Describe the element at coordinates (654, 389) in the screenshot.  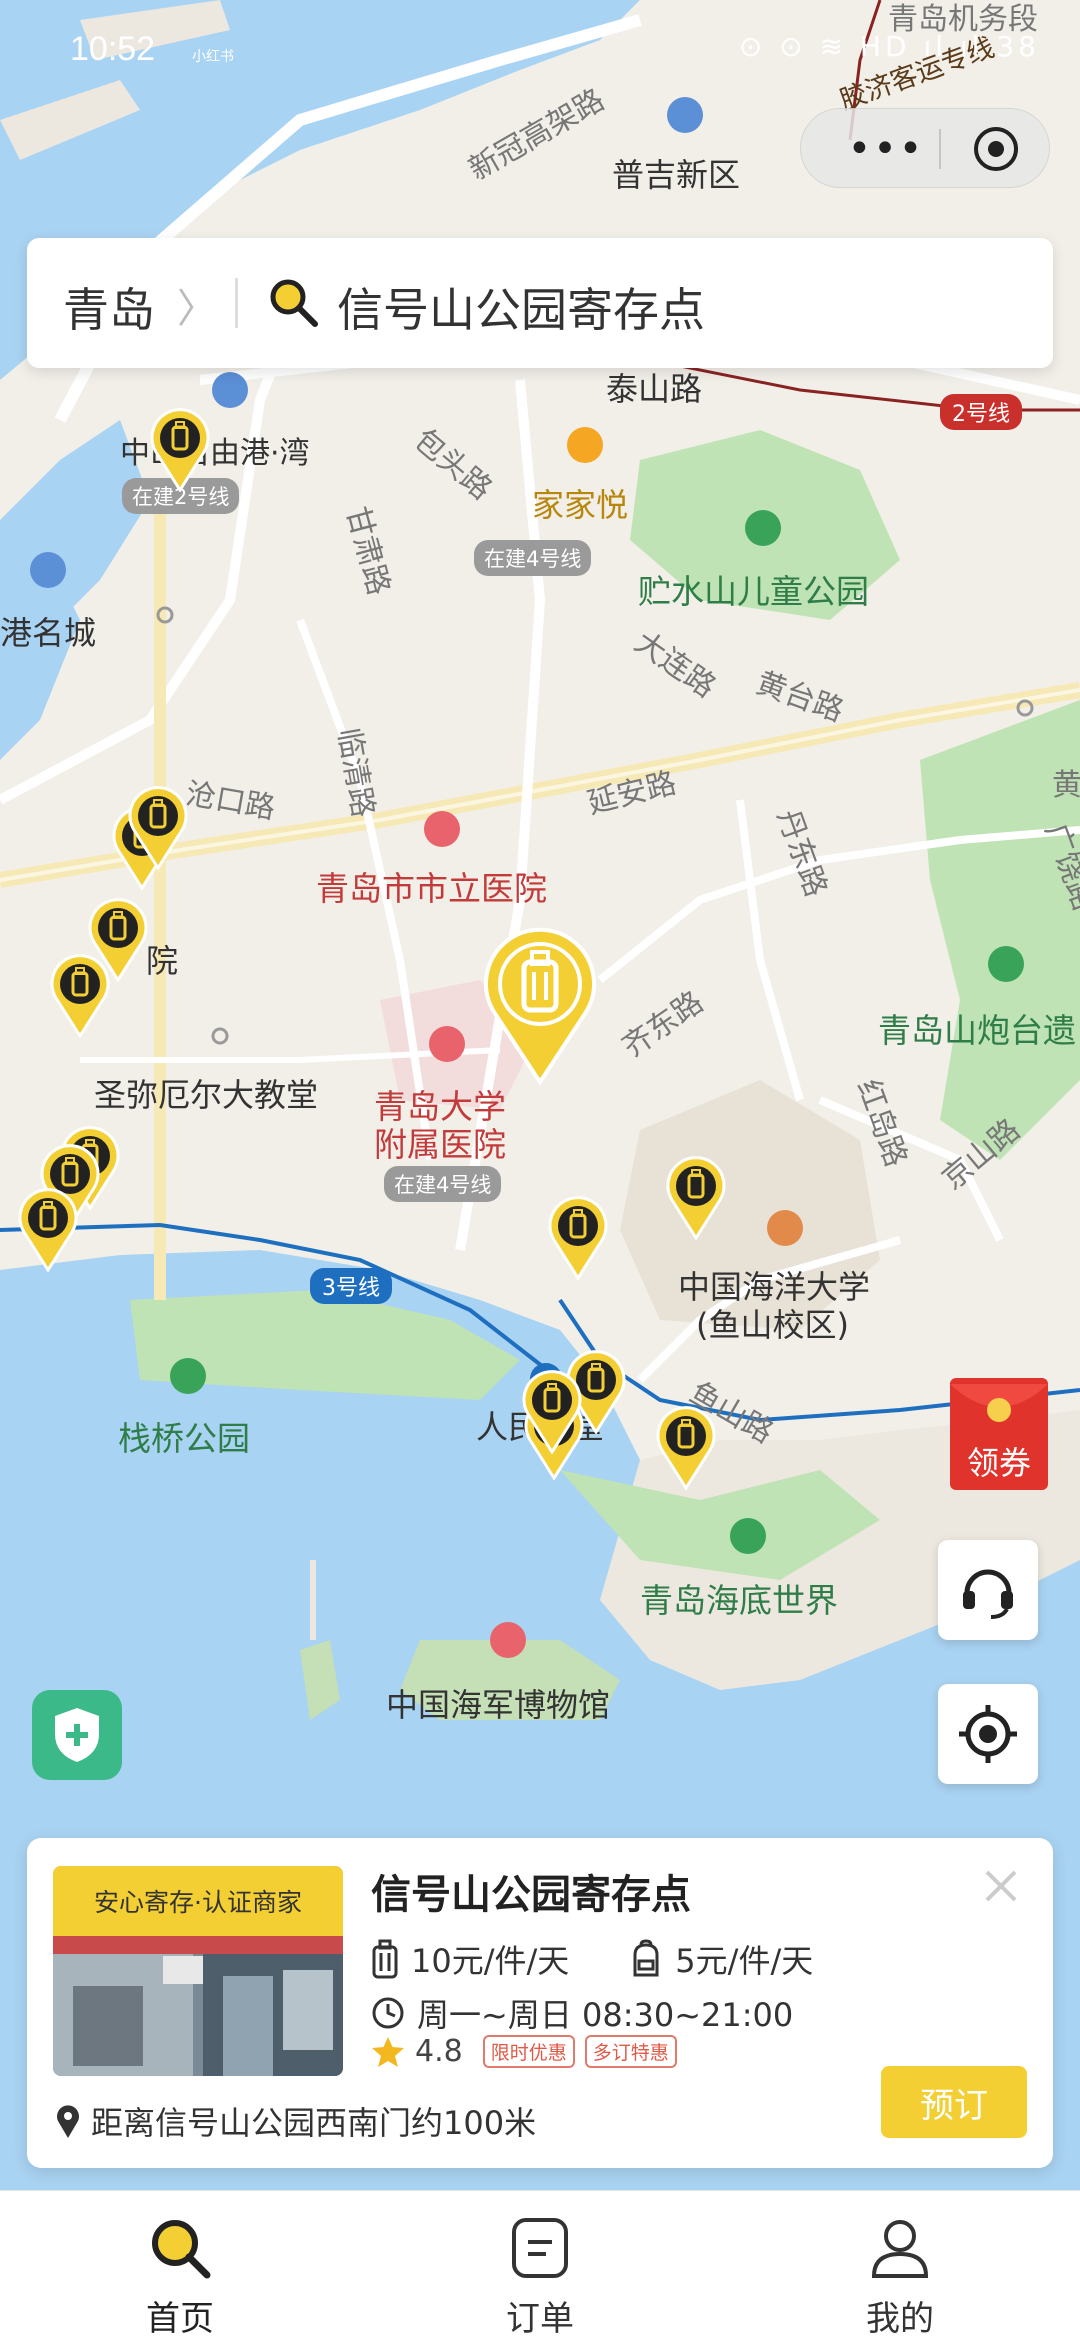
I see `map-label: 泰山路` at that location.